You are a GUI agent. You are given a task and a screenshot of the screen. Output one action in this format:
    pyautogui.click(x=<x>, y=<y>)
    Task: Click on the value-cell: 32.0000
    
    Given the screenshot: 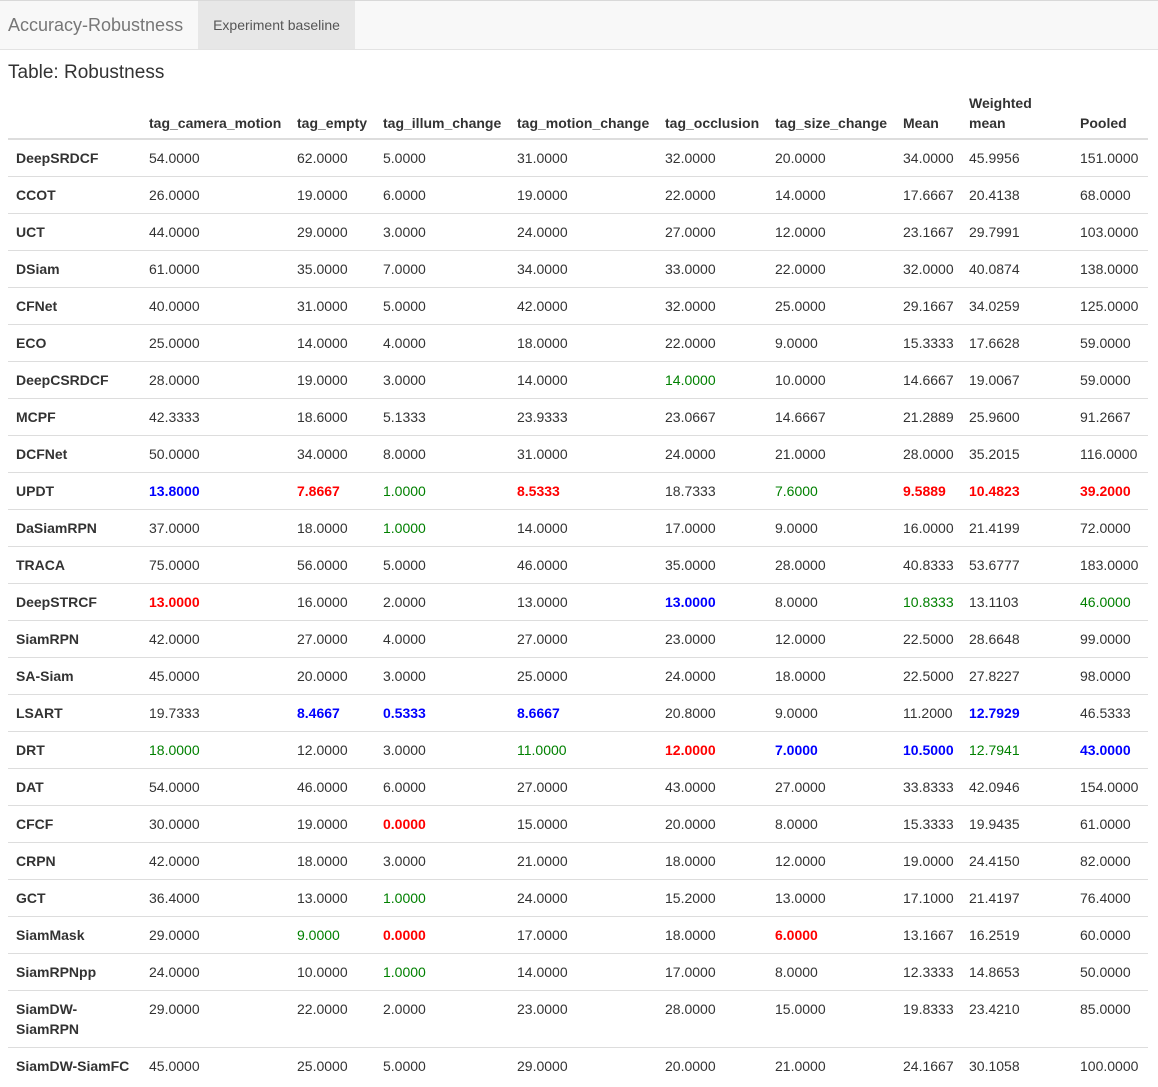 What is the action you would take?
    pyautogui.click(x=928, y=269)
    